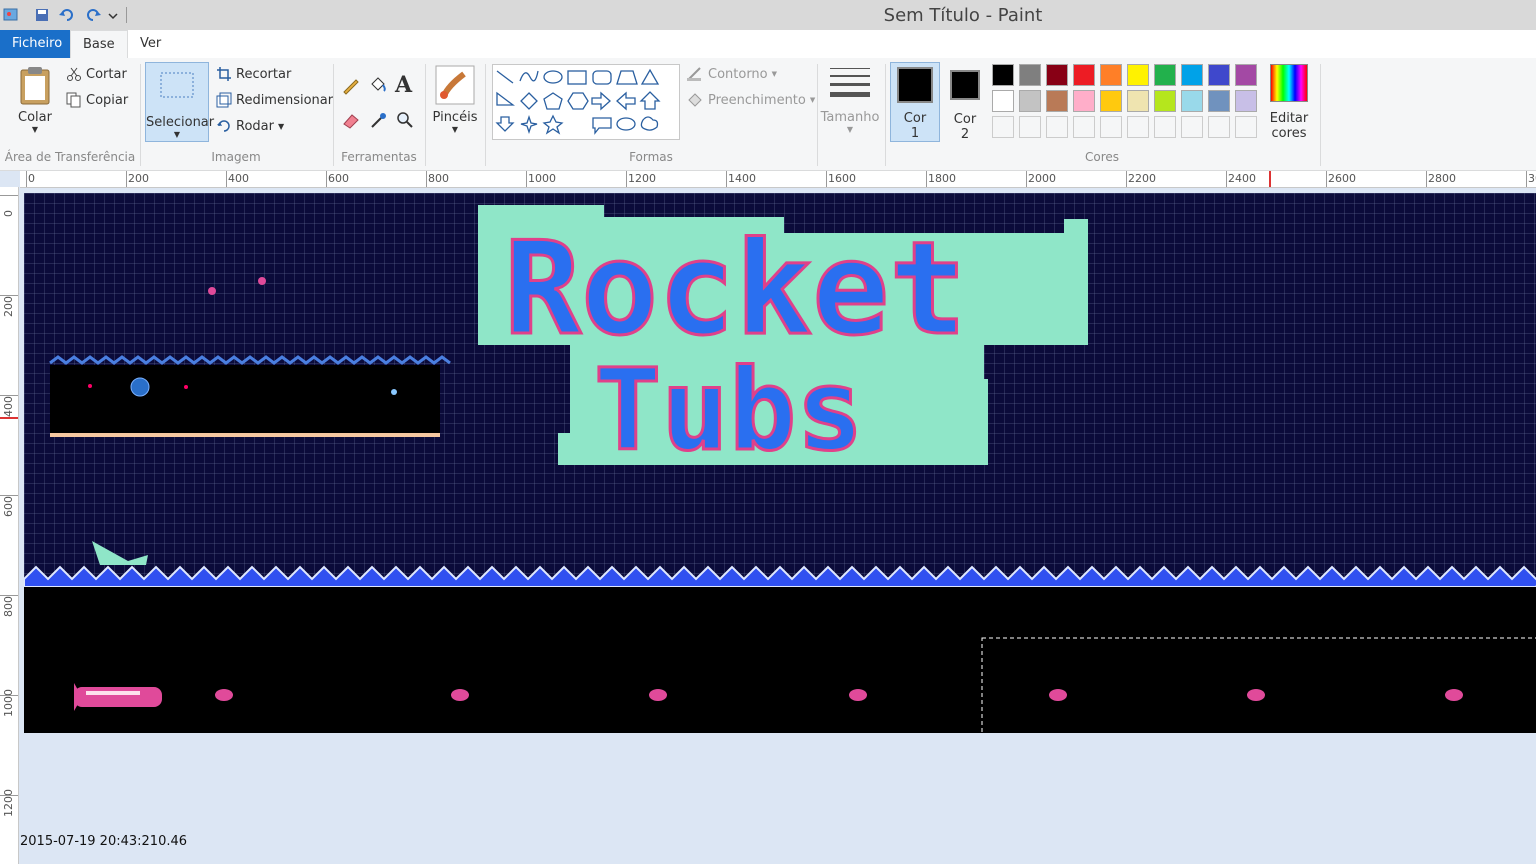 Image resolution: width=1536 pixels, height=864 pixels. Describe the element at coordinates (281, 126) in the screenshot. I see `rotate-dropdown-arrow: ▼` at that location.